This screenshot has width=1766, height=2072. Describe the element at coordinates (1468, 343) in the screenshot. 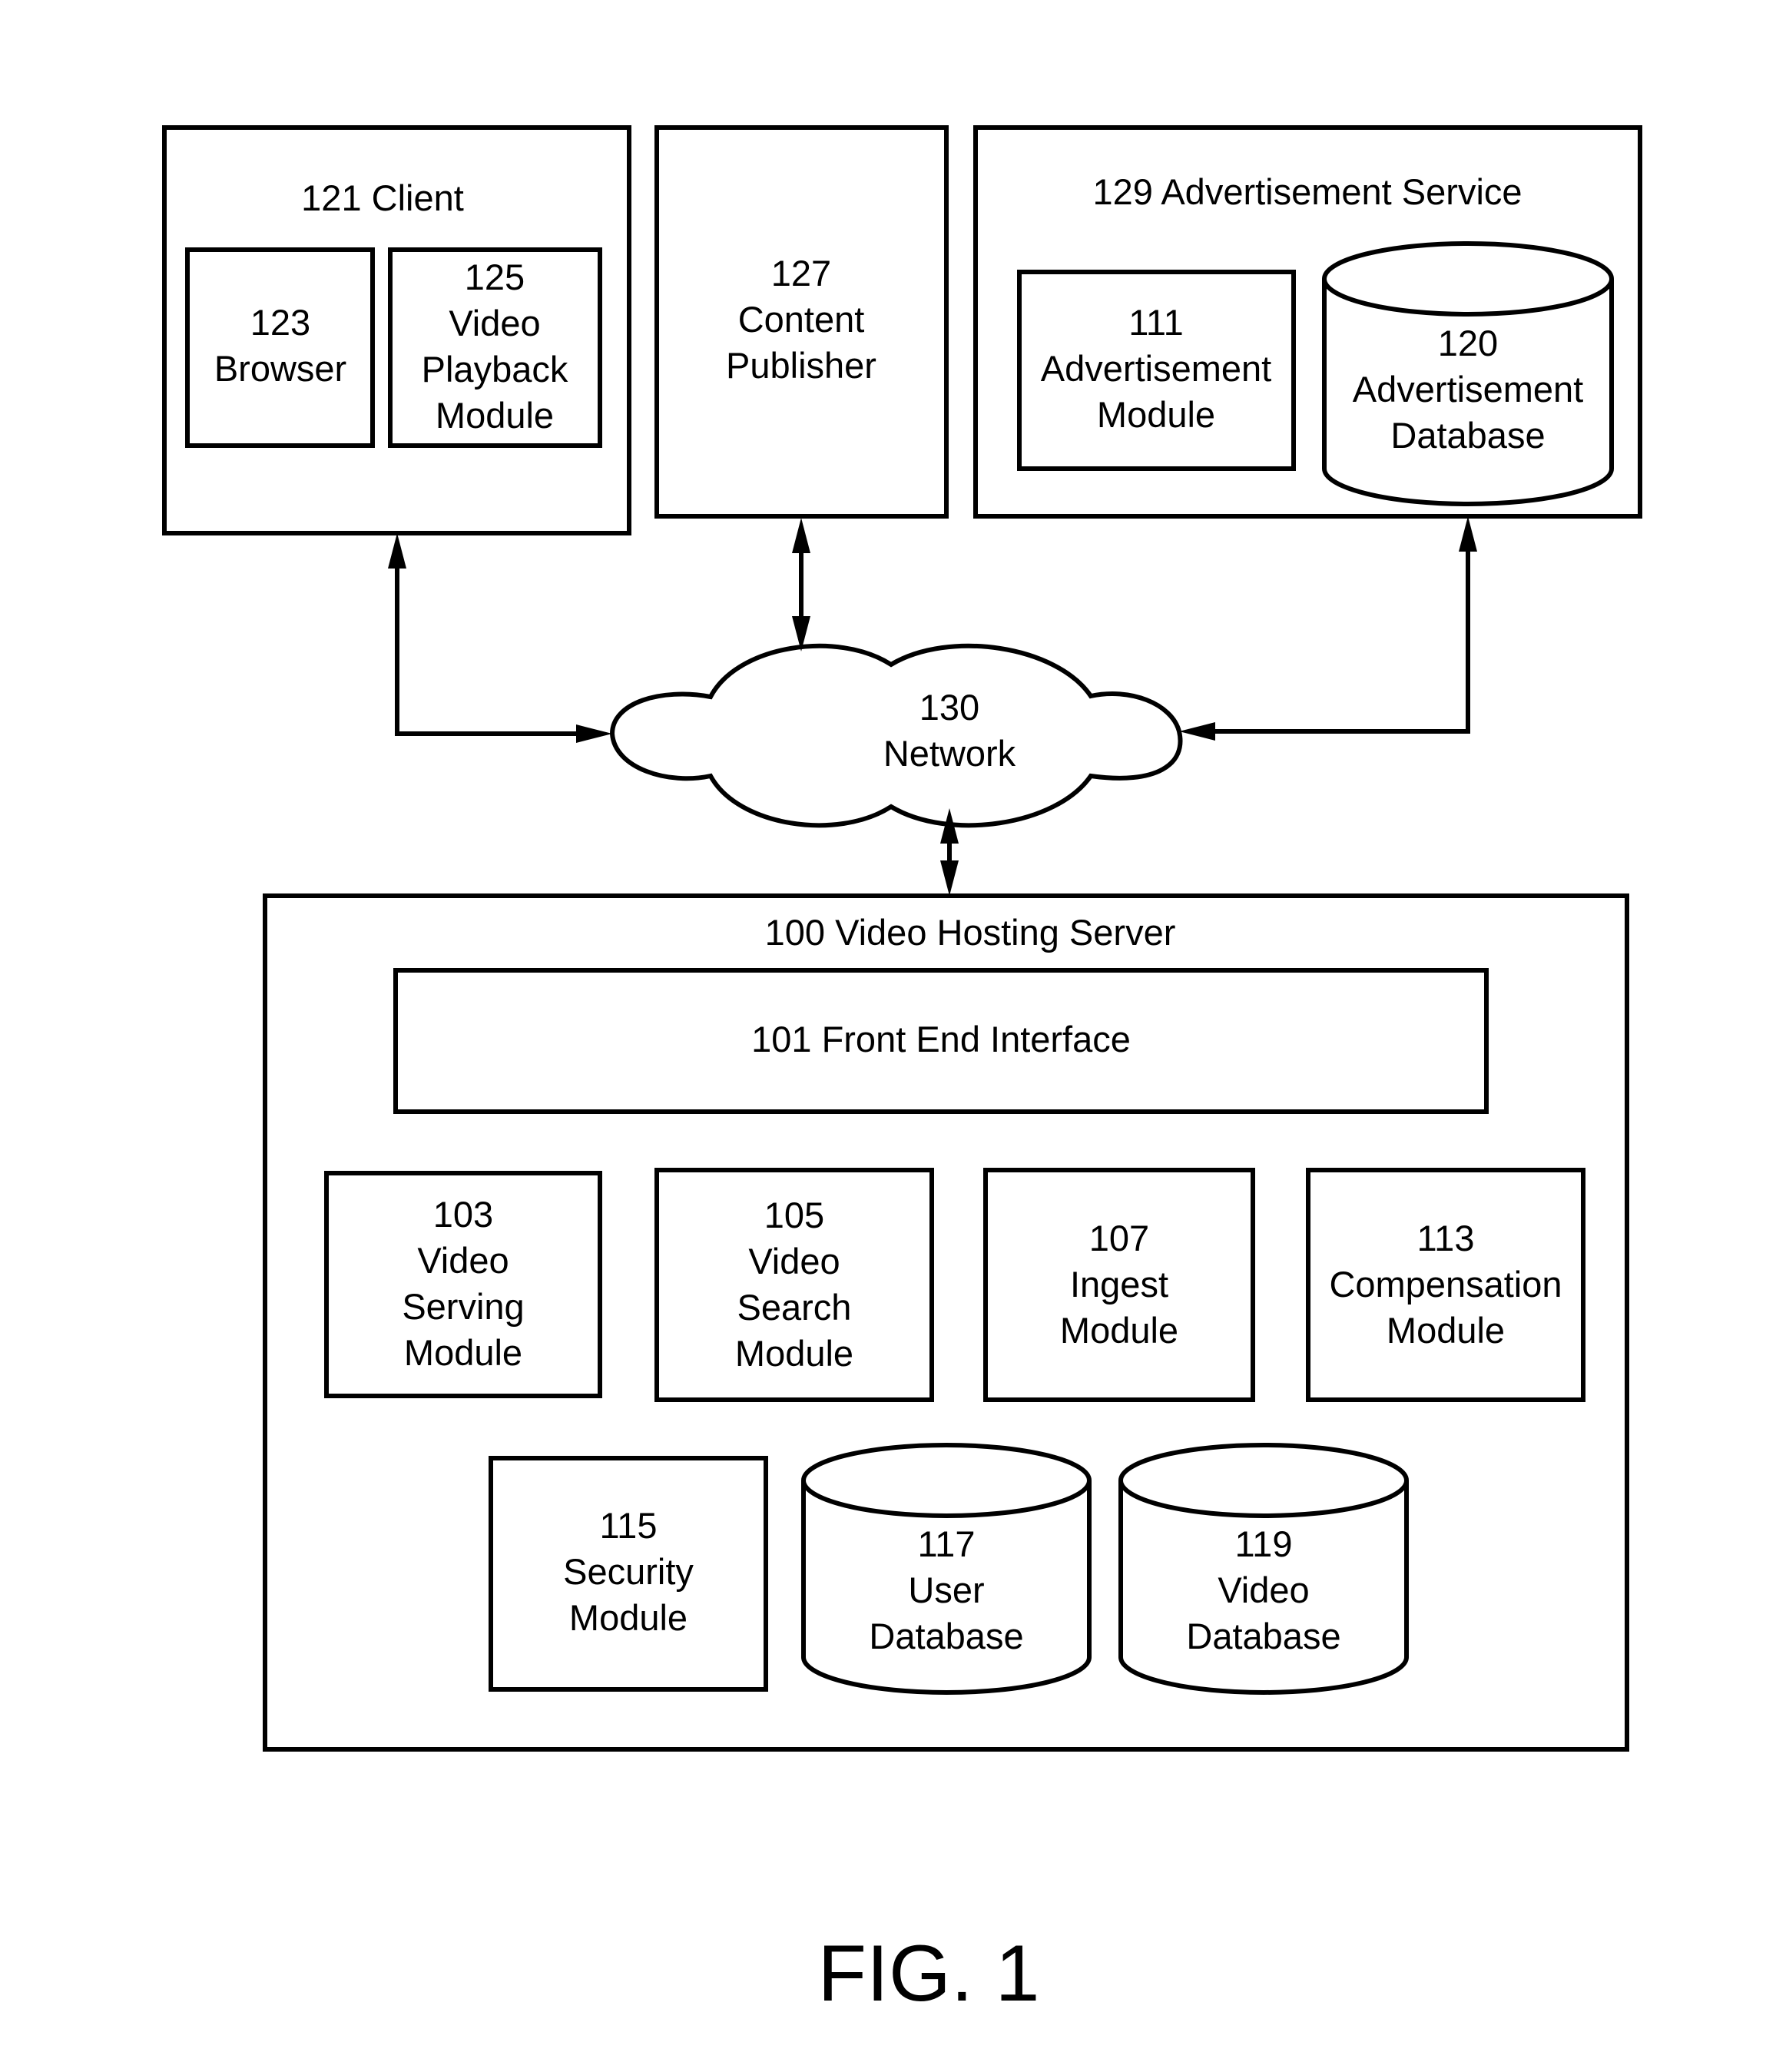

I see `advertisement-database-label-line: 120` at that location.